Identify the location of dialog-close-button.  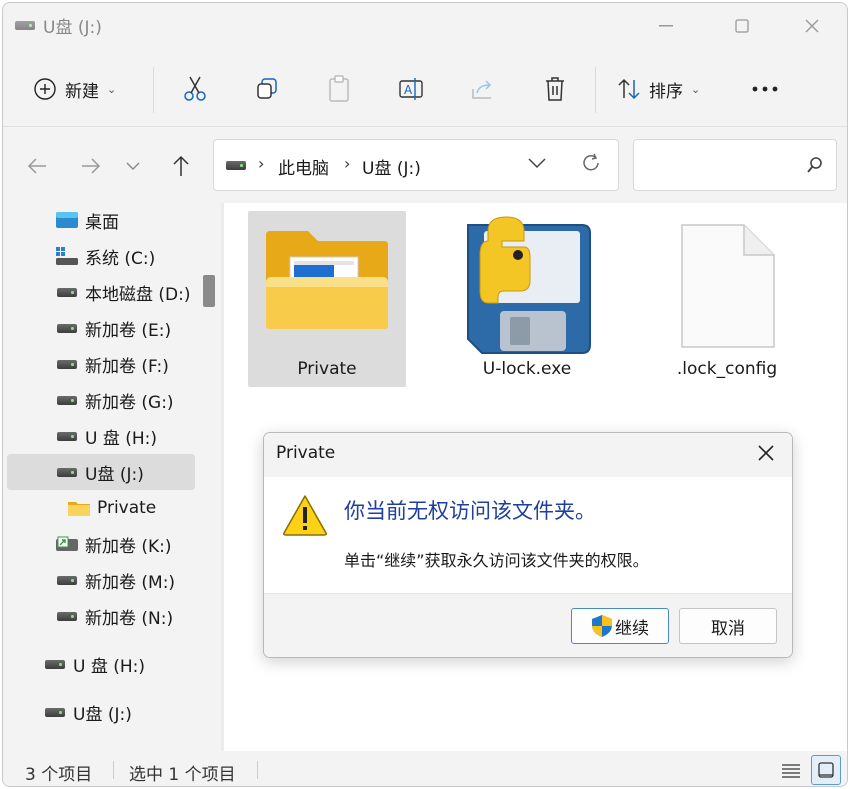
(766, 453).